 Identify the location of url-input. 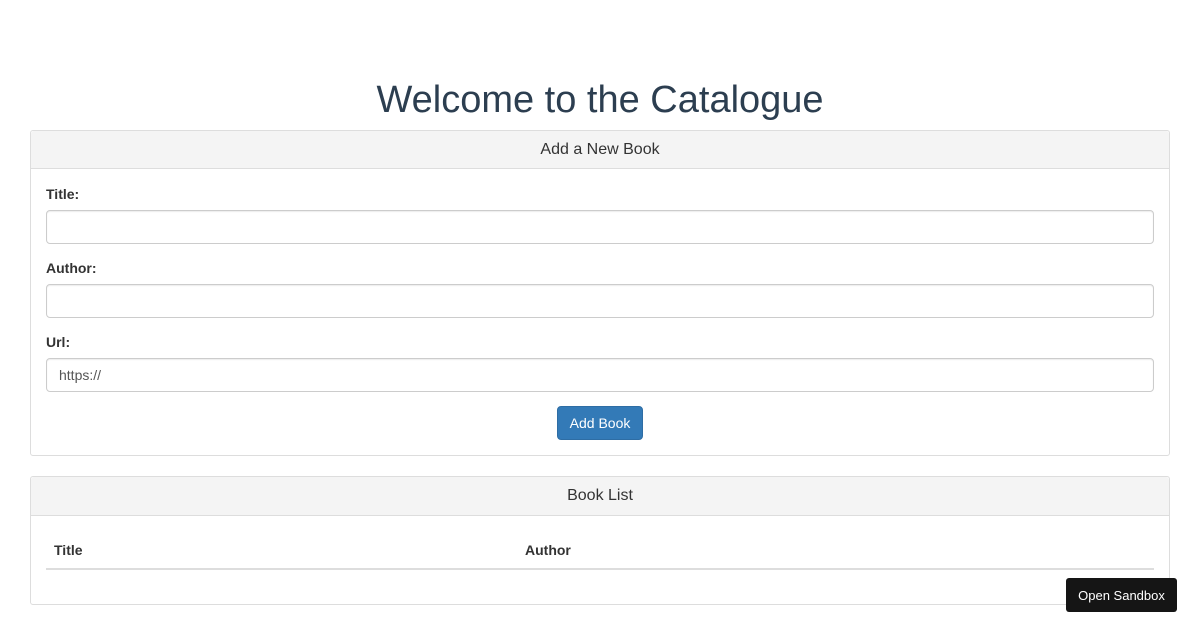
(600, 375).